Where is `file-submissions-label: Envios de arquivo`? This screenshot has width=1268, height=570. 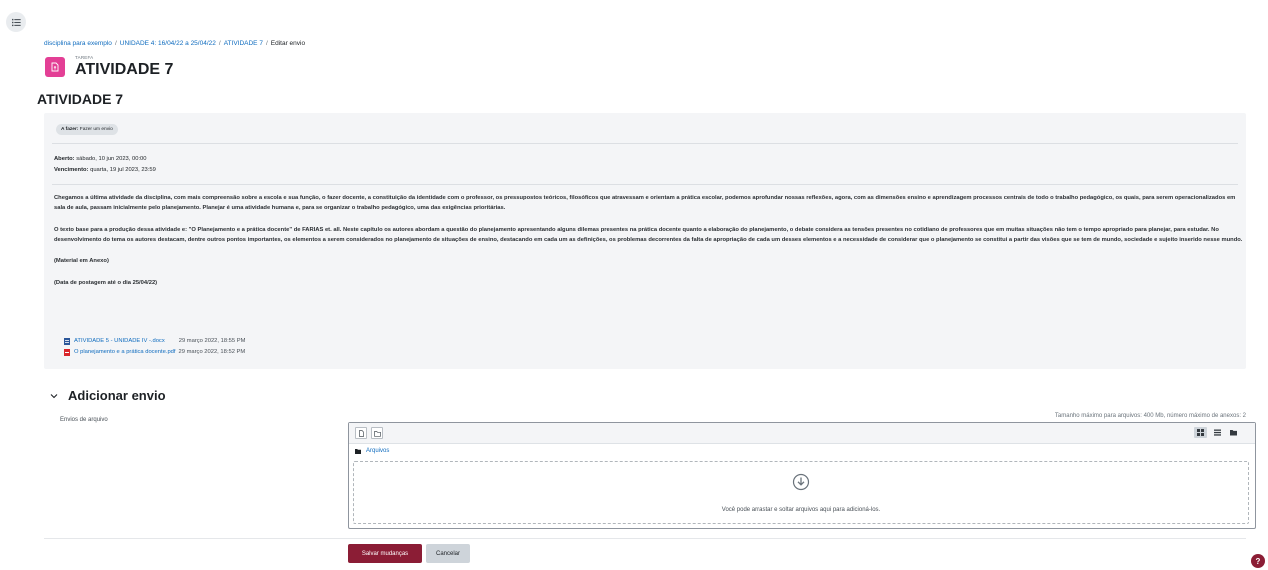 file-submissions-label: Envios de arquivo is located at coordinates (84, 420).